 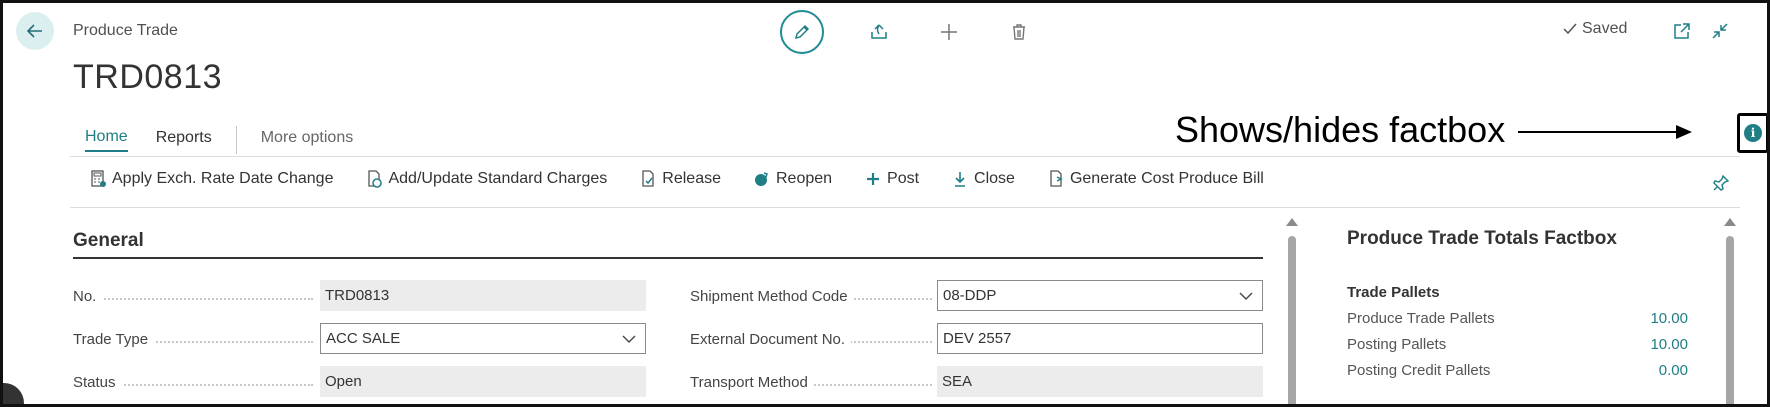 I want to click on apply-exch-rate-button: Apply Exch. Rate Date Change, so click(x=211, y=179).